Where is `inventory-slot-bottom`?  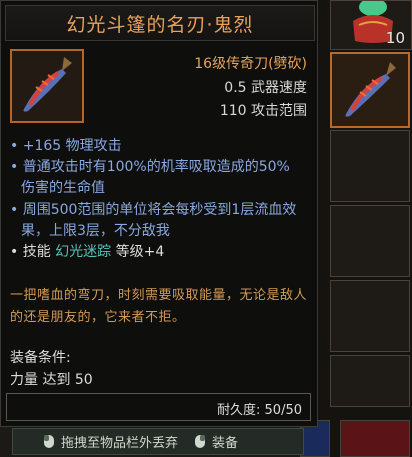
inventory-slot-bottom is located at coordinates (375, 438).